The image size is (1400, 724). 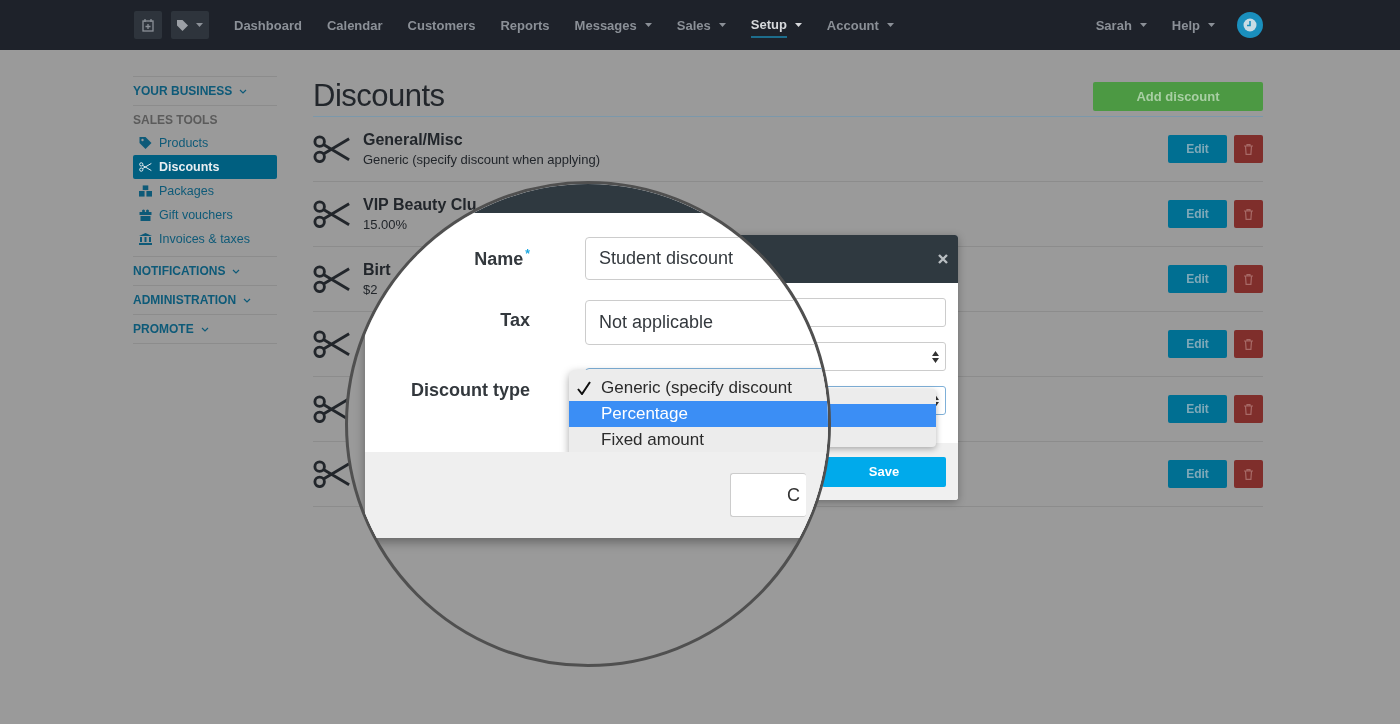 I want to click on nav-tab: Customers, so click(x=441, y=25).